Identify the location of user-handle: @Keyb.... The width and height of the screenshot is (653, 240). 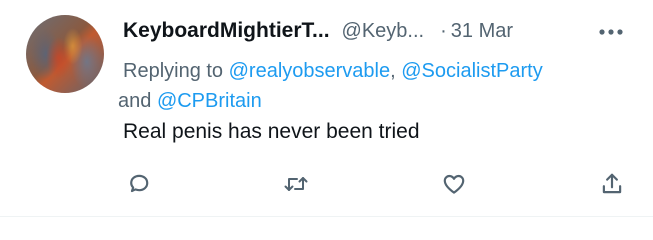
(383, 31).